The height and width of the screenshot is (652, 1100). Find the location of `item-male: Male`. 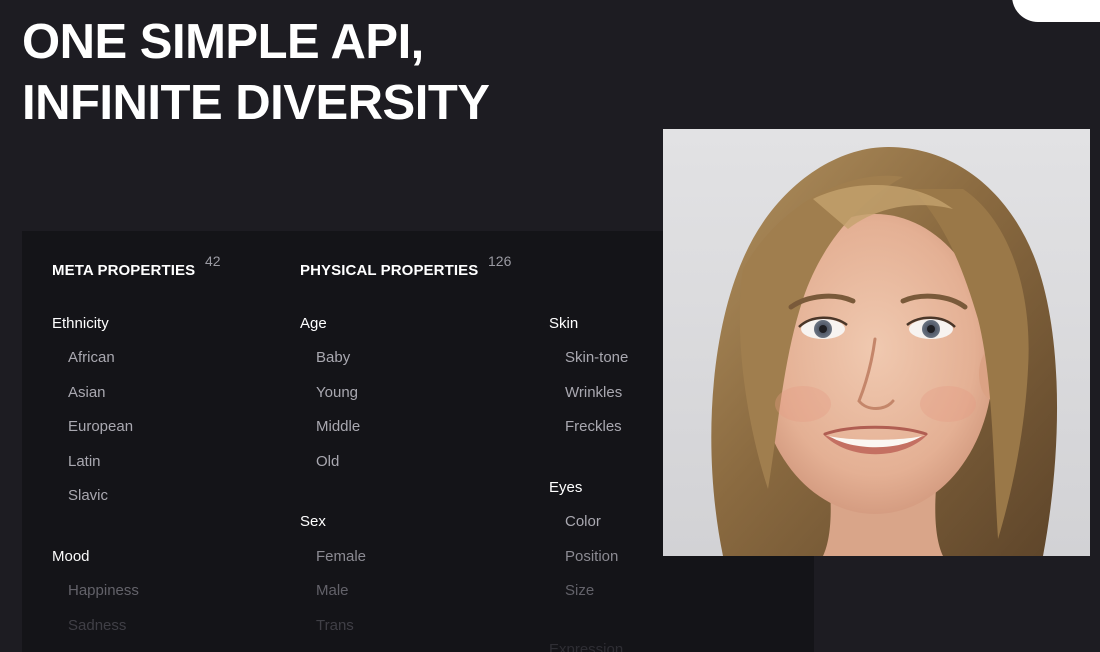

item-male: Male is located at coordinates (332, 590).